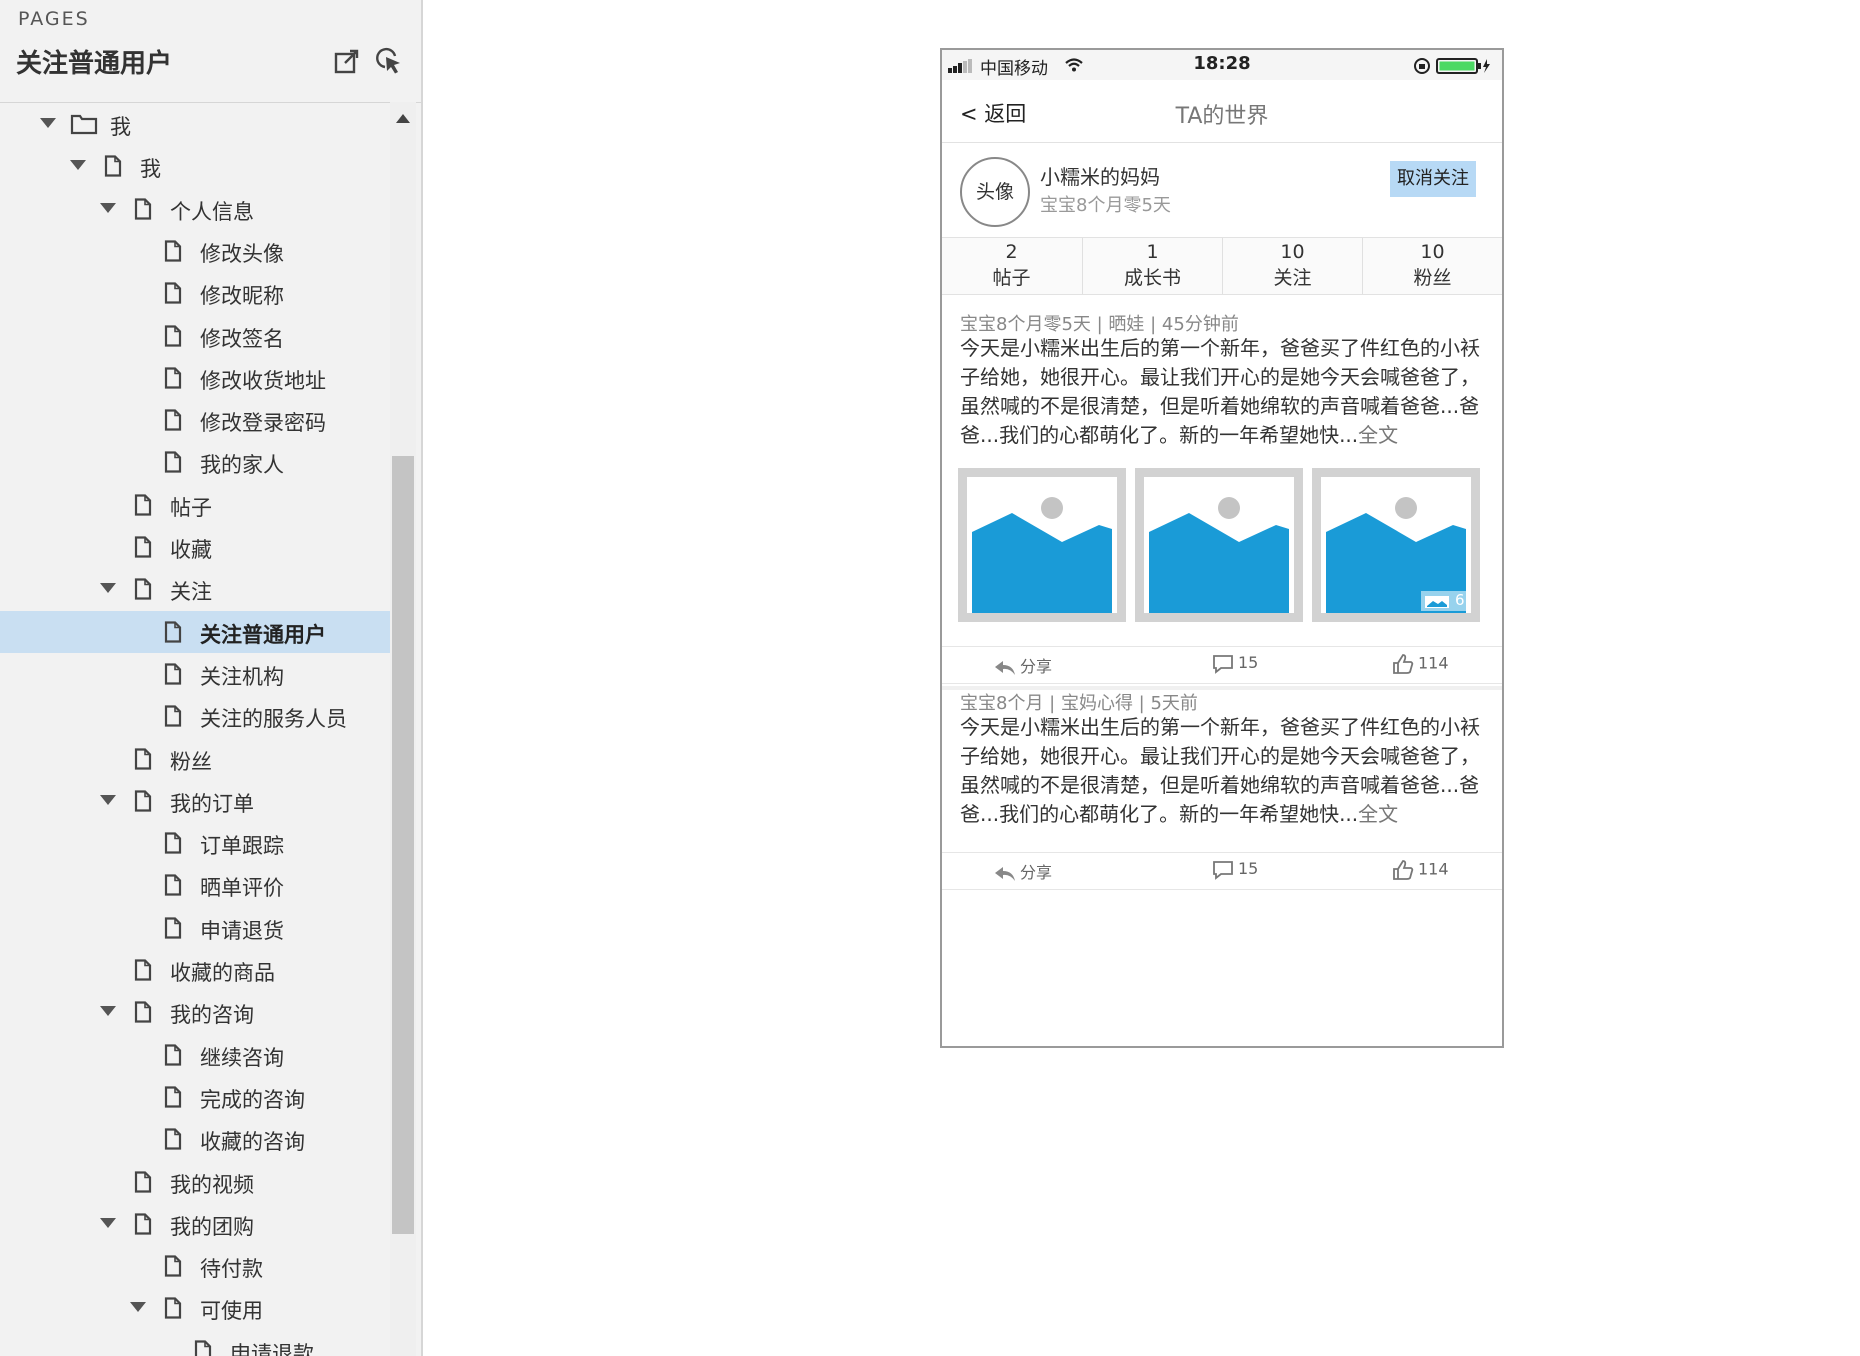 The width and height of the screenshot is (1860, 1356). Describe the element at coordinates (195, 293) in the screenshot. I see `tree-item: 修改昵称` at that location.